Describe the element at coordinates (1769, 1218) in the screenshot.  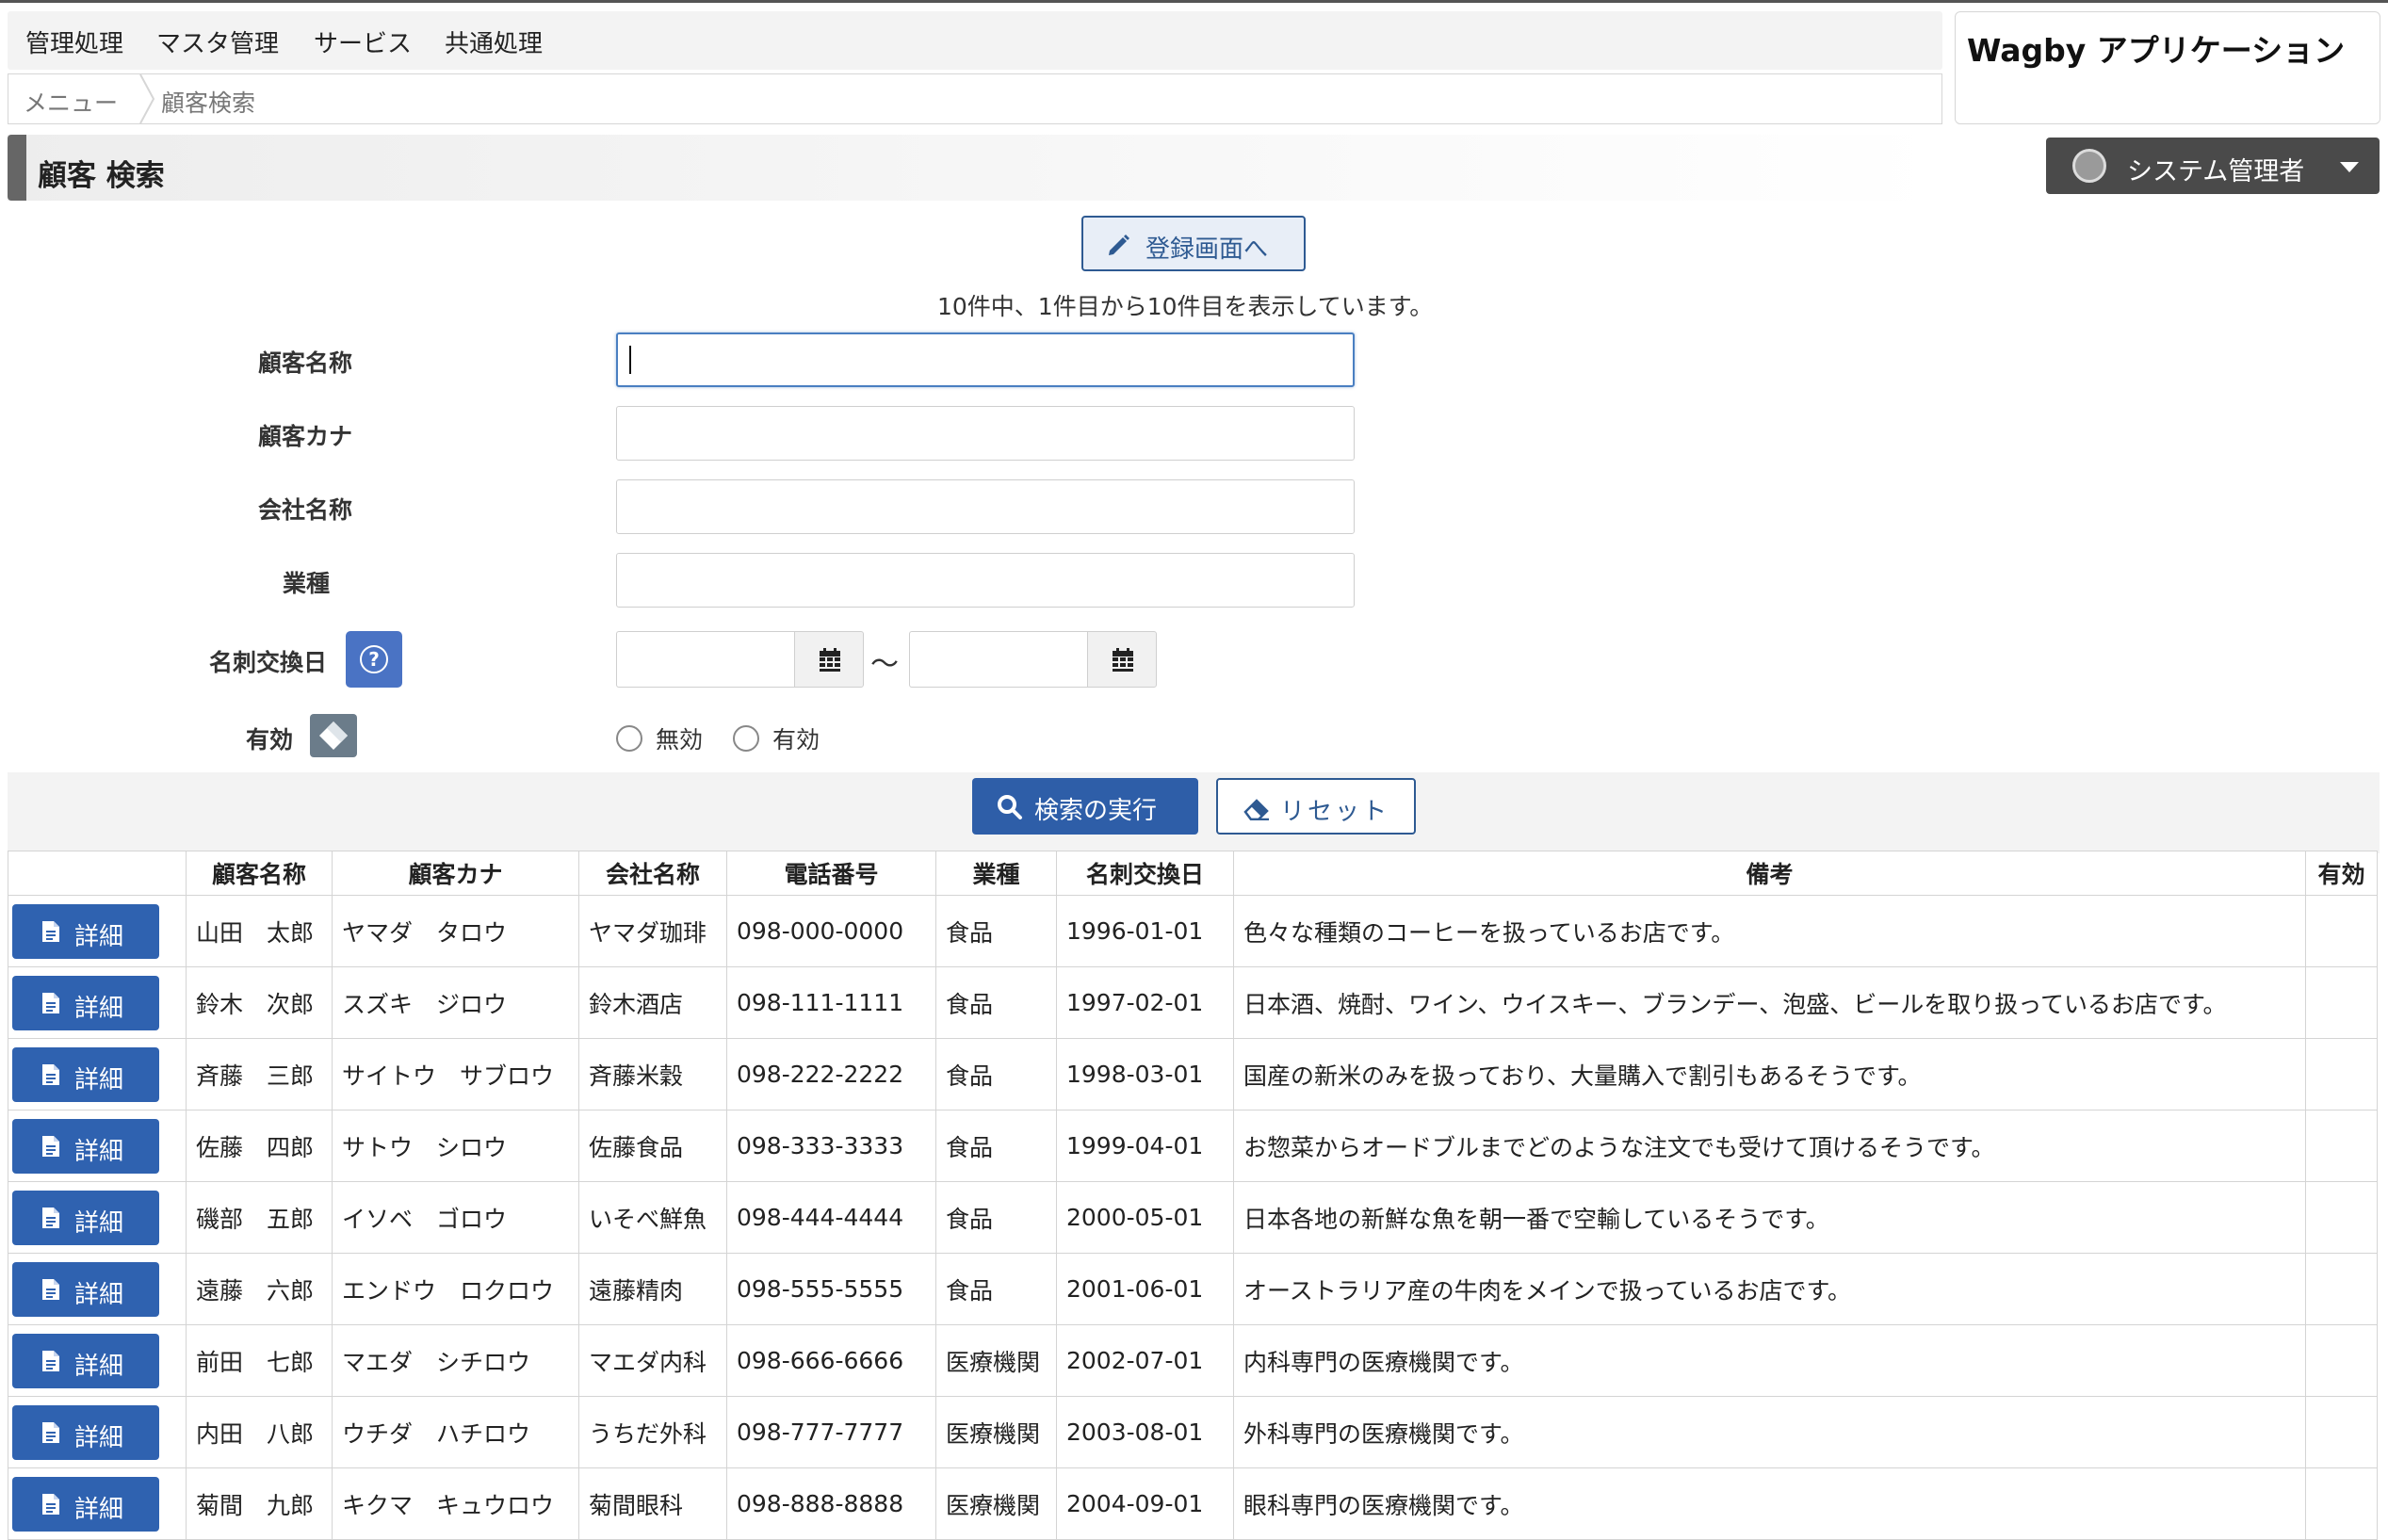
I see `cell-note: 日本各地の新鮮な魚を朝一番で空輸しているそうです。` at that location.